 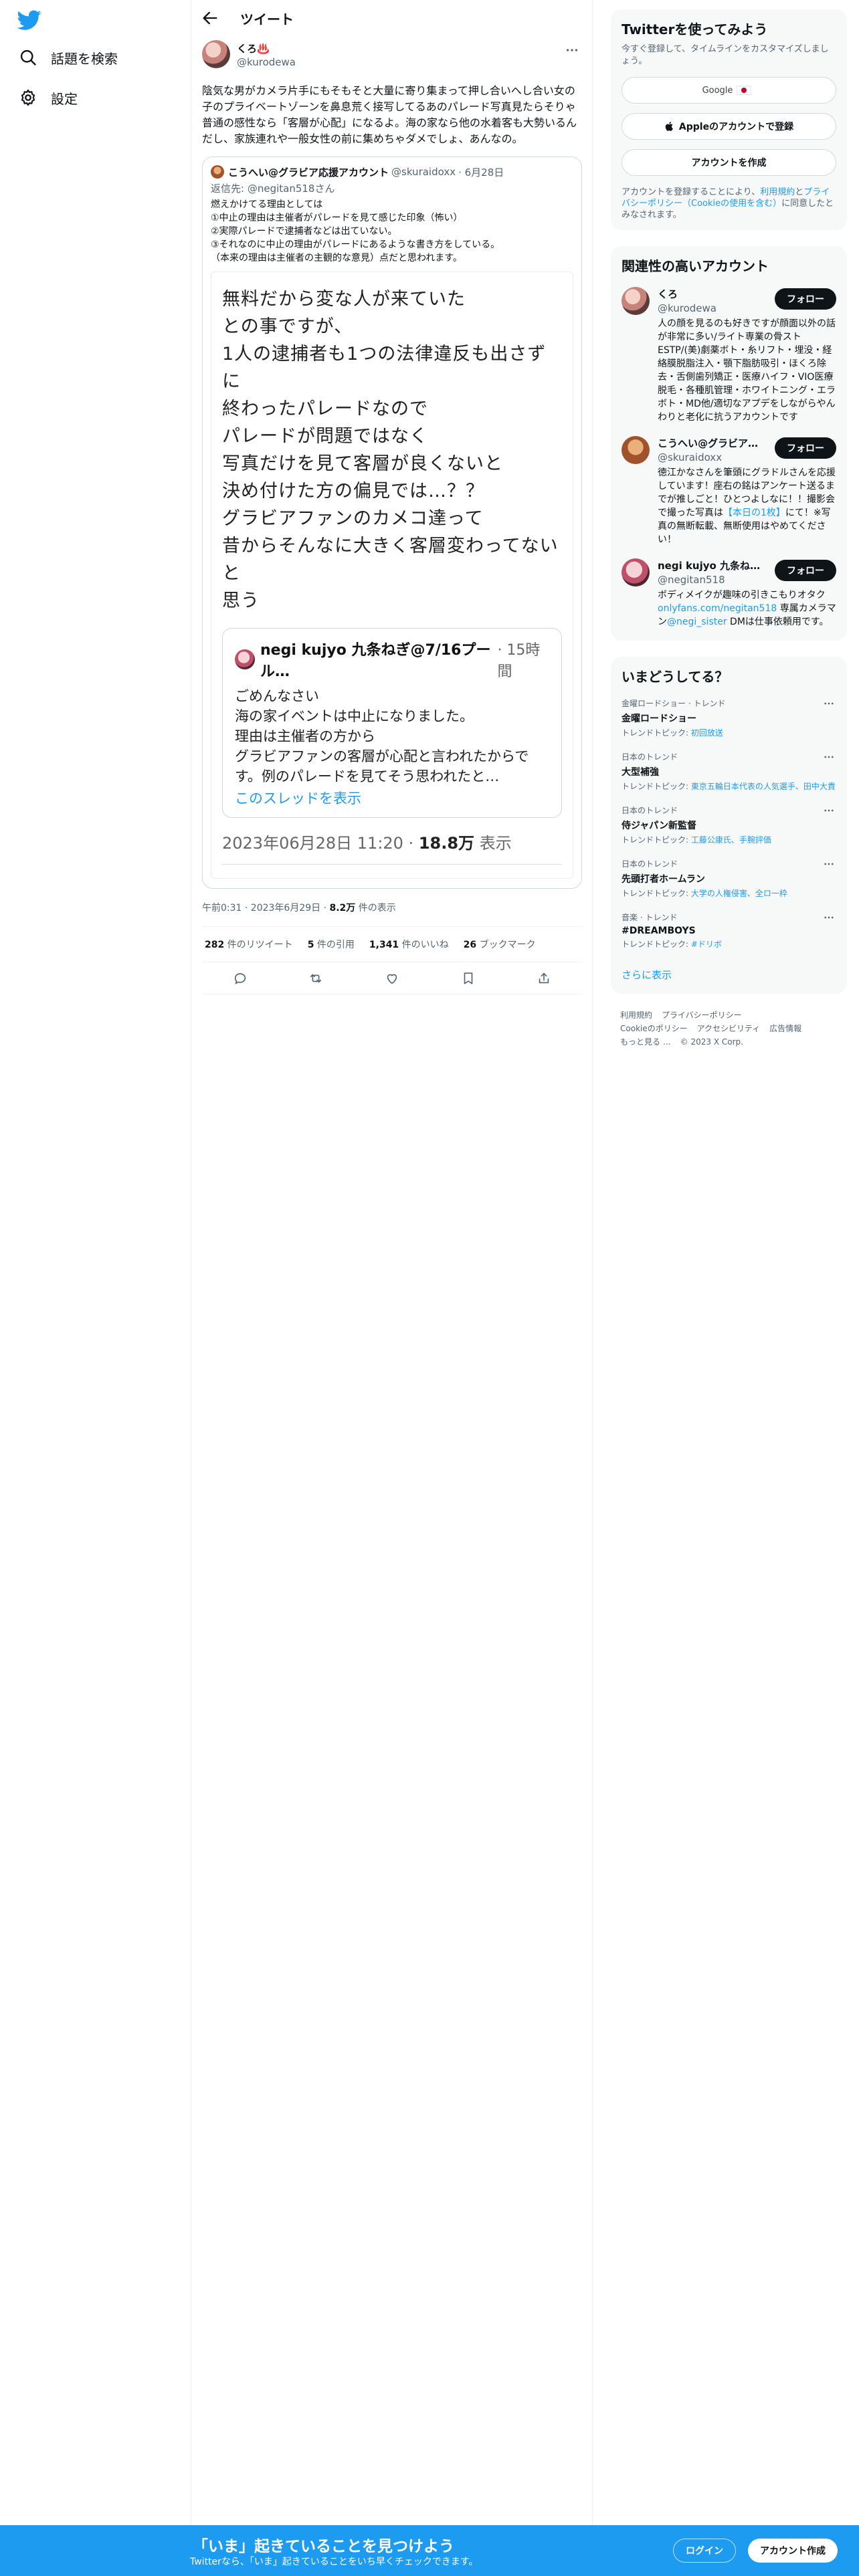 What do you see at coordinates (731, 204) in the screenshot?
I see `cookie-link: （Cookieの使用を含む）` at bounding box center [731, 204].